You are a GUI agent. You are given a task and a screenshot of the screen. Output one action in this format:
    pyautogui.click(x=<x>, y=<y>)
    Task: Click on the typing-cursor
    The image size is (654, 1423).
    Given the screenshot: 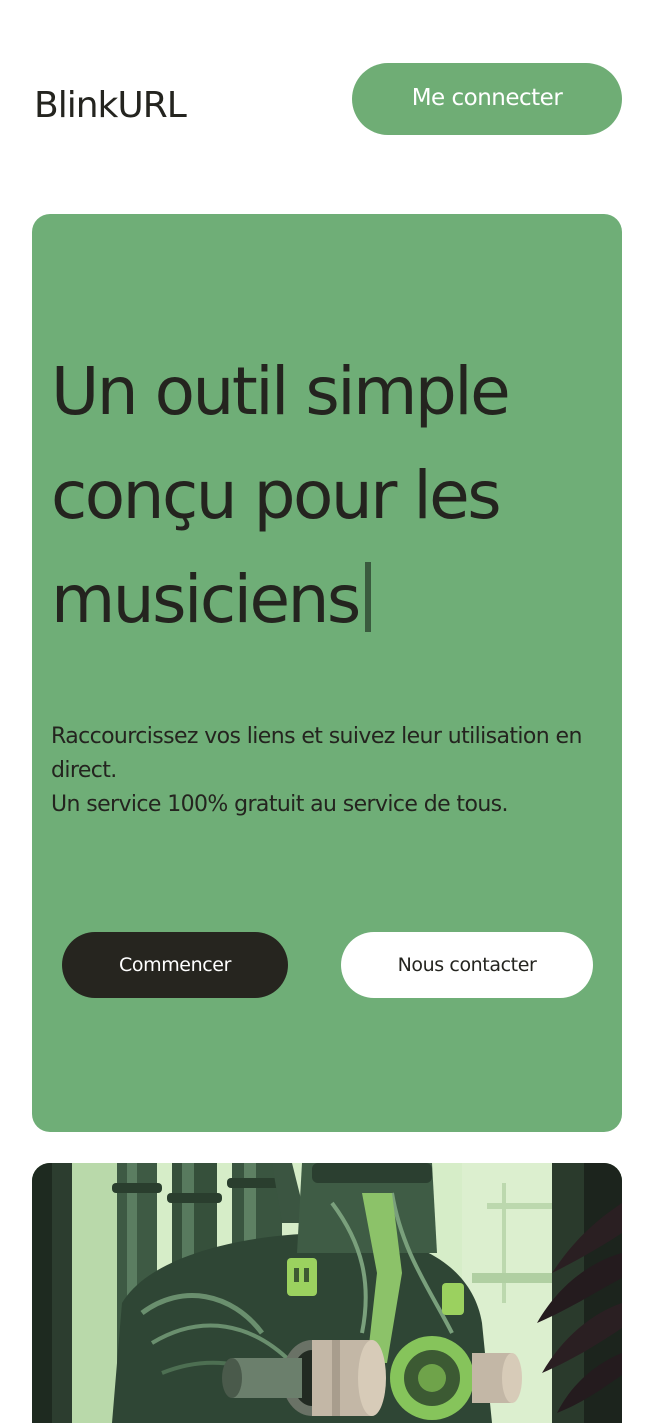 What is the action you would take?
    pyautogui.click(x=367, y=597)
    